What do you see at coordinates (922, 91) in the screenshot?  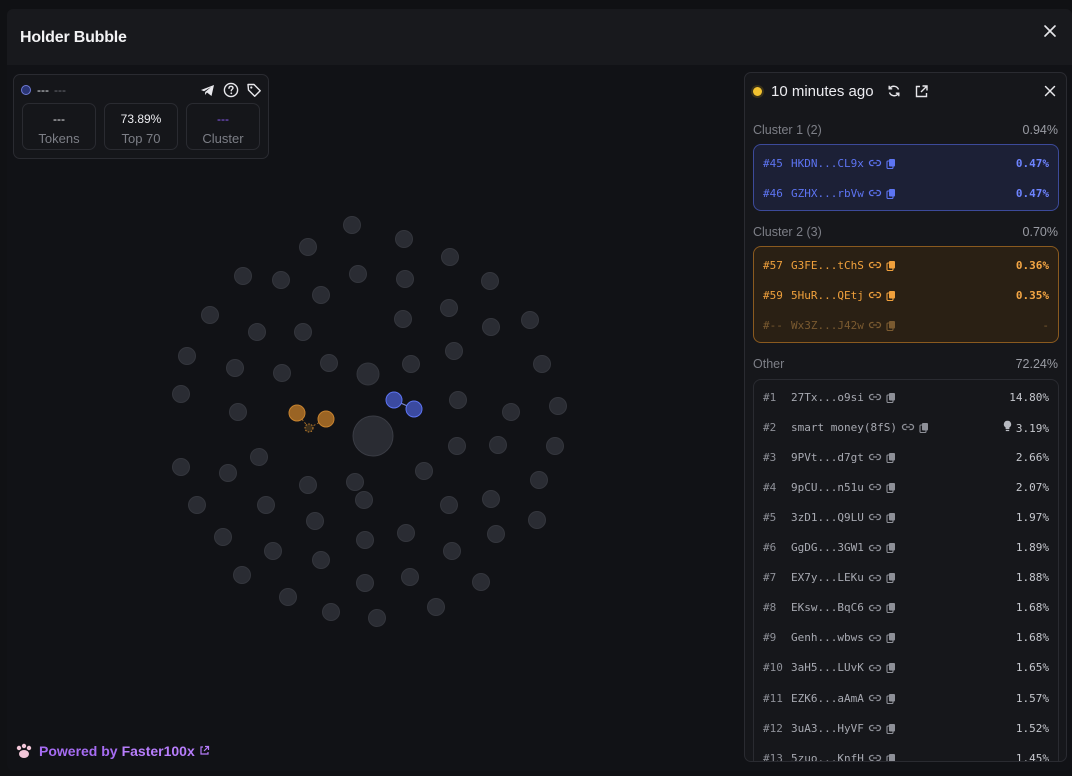 I see `open-external-icon` at bounding box center [922, 91].